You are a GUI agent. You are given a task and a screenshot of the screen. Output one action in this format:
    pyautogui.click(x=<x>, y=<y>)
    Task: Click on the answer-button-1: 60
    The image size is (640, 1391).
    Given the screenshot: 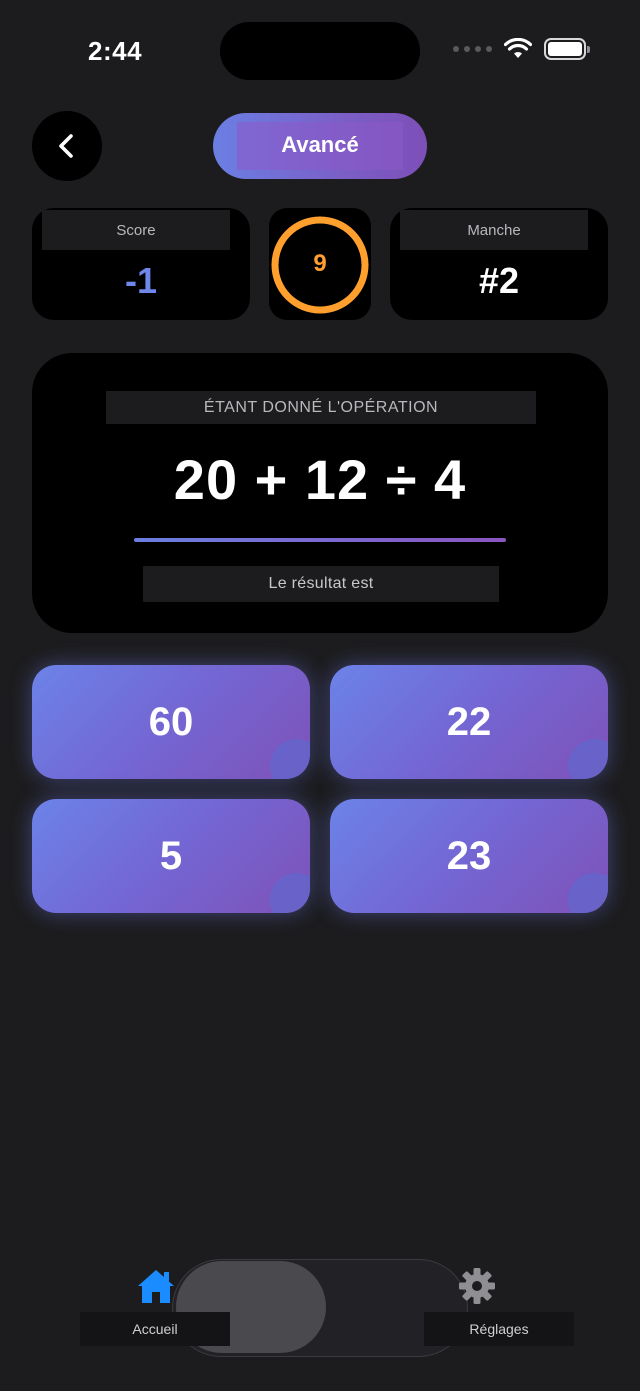 What is the action you would take?
    pyautogui.click(x=171, y=722)
    